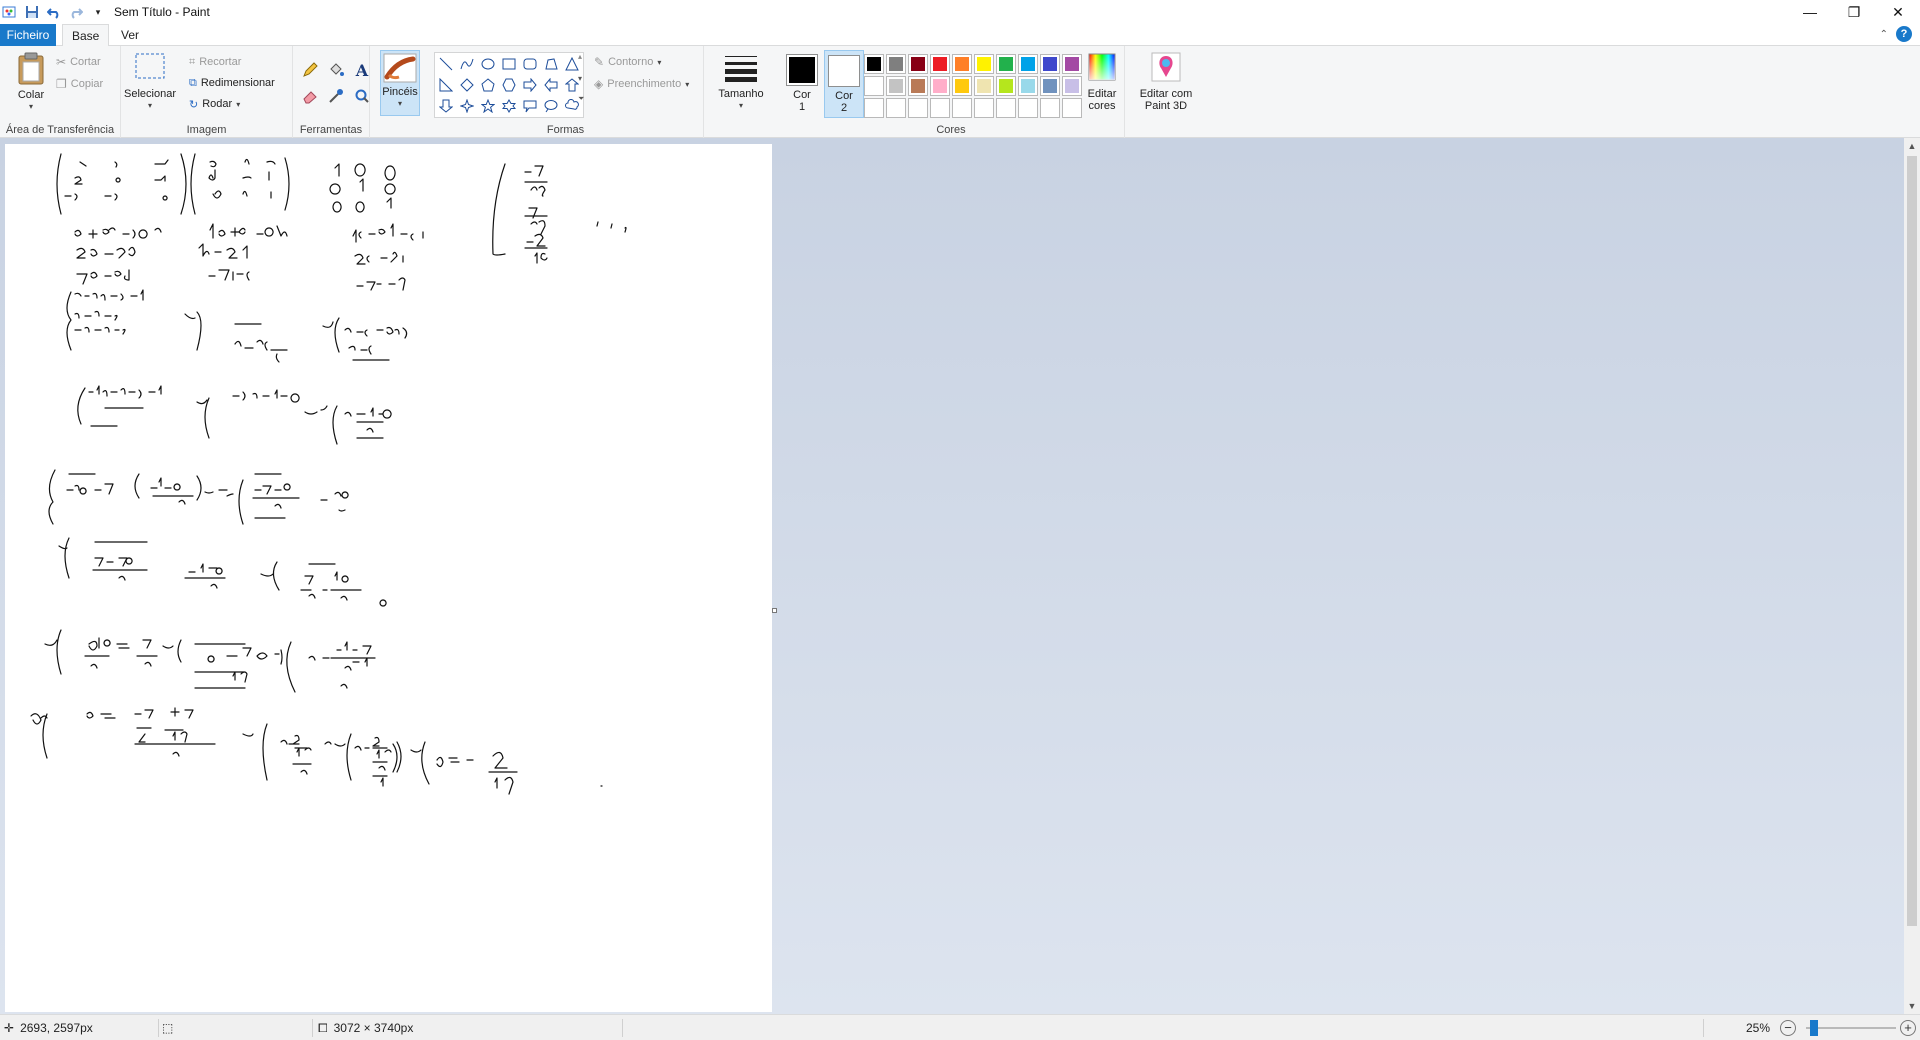 This screenshot has width=1920, height=1040. I want to click on zoom-out-button: −, so click(1788, 1028).